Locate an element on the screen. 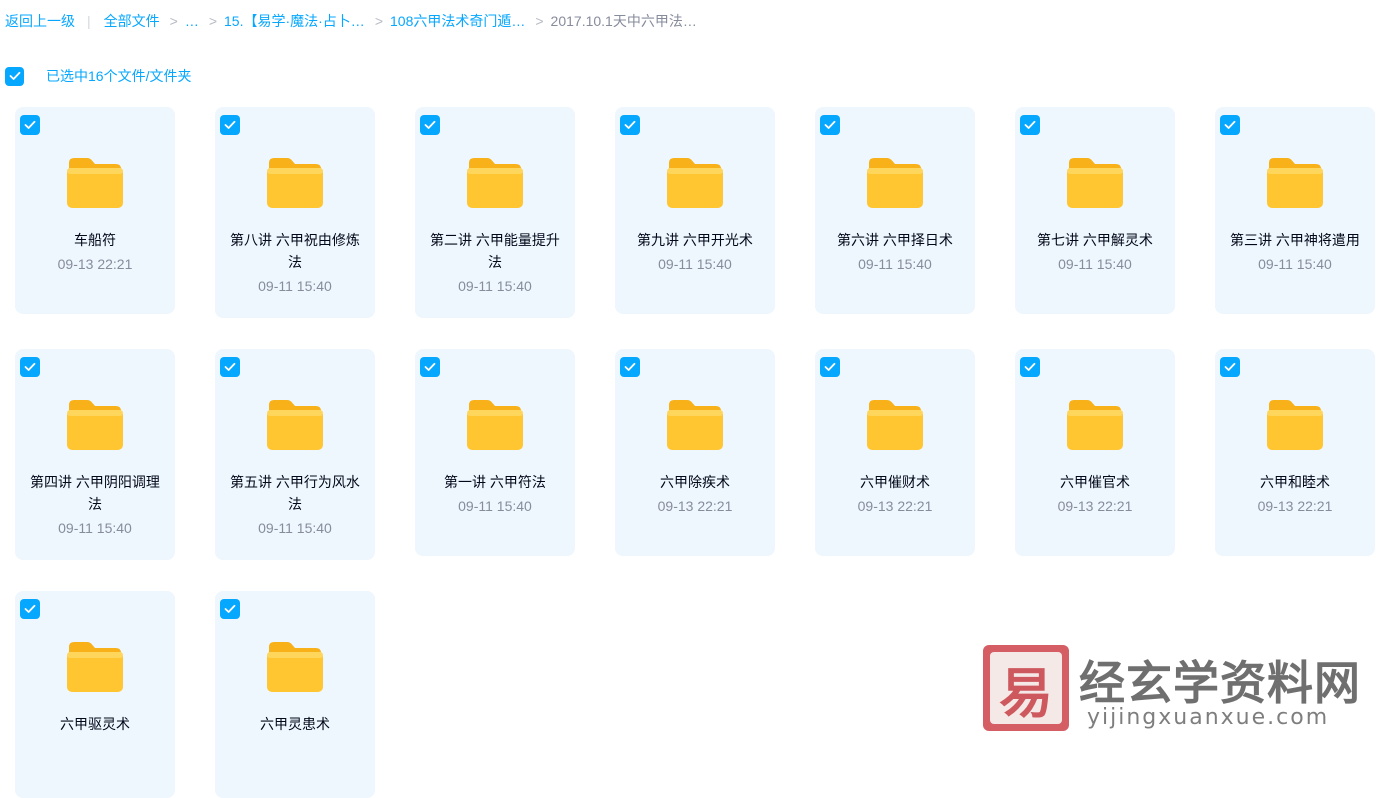 The width and height of the screenshot is (1376, 798). folder-name: 第四讲 六甲阴阳调理法 is located at coordinates (95, 493).